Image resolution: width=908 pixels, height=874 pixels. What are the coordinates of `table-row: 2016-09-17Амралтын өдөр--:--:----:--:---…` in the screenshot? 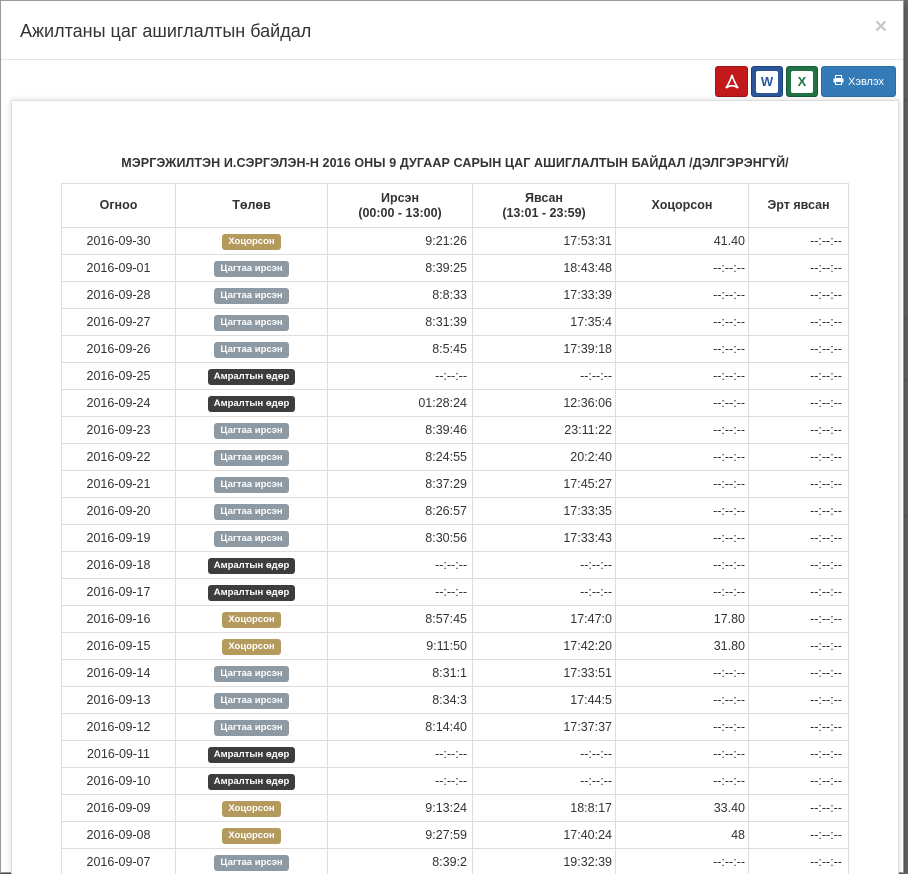 It's located at (455, 592).